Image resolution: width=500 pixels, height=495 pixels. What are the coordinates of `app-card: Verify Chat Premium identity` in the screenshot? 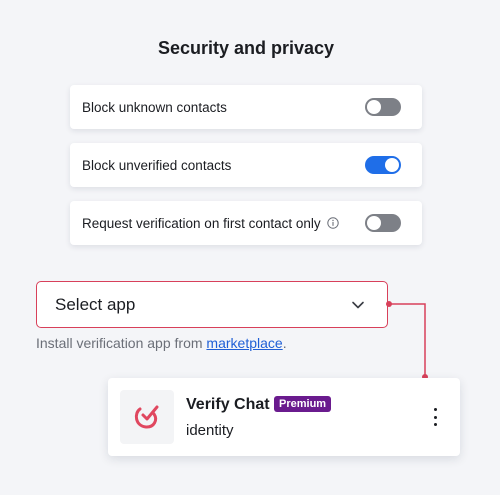 It's located at (284, 417).